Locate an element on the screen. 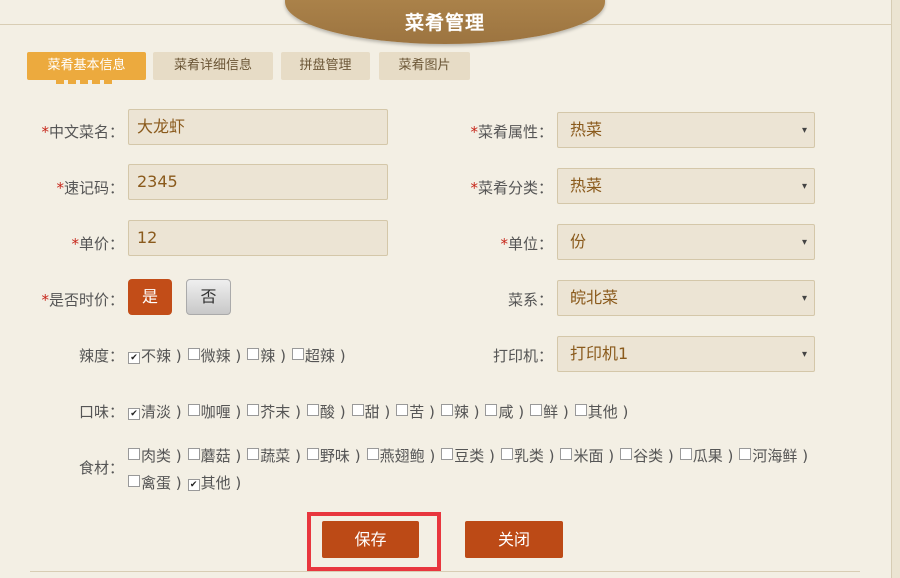  category-label-text: 菜肴分类： is located at coordinates (515, 188).